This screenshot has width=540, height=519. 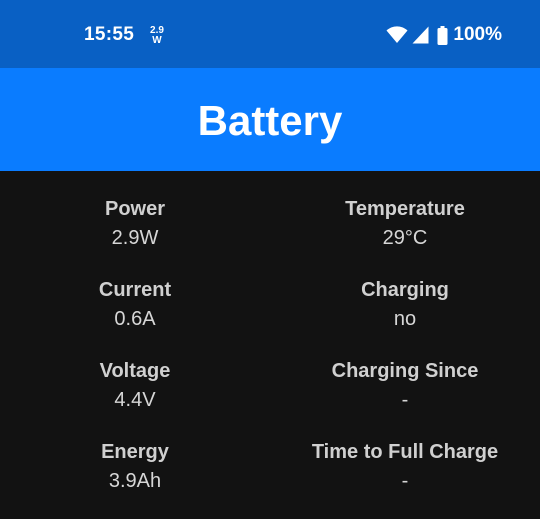 I want to click on status-power-indicator: 2.9 W, so click(x=157, y=36).